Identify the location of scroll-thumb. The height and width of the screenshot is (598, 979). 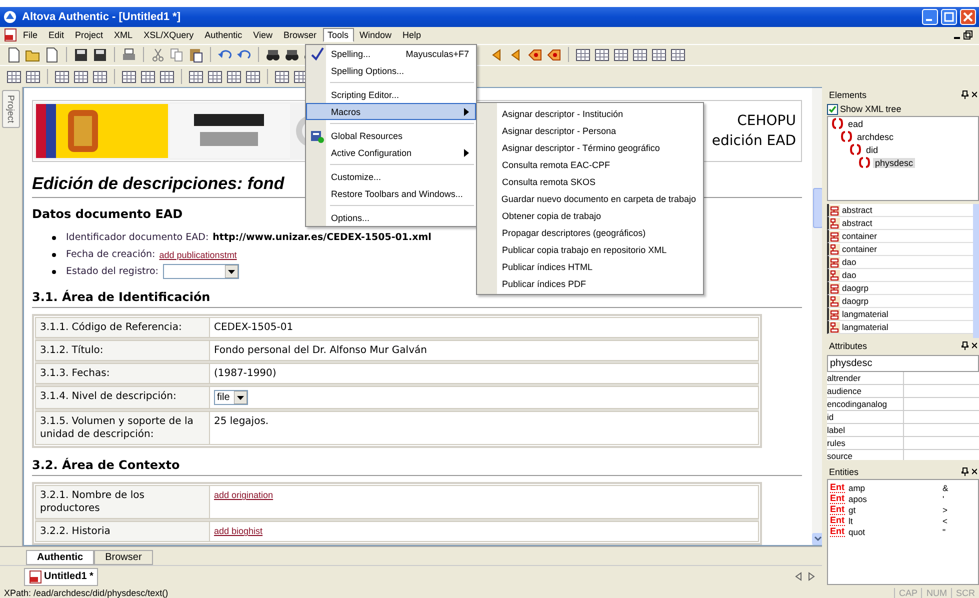
(817, 208).